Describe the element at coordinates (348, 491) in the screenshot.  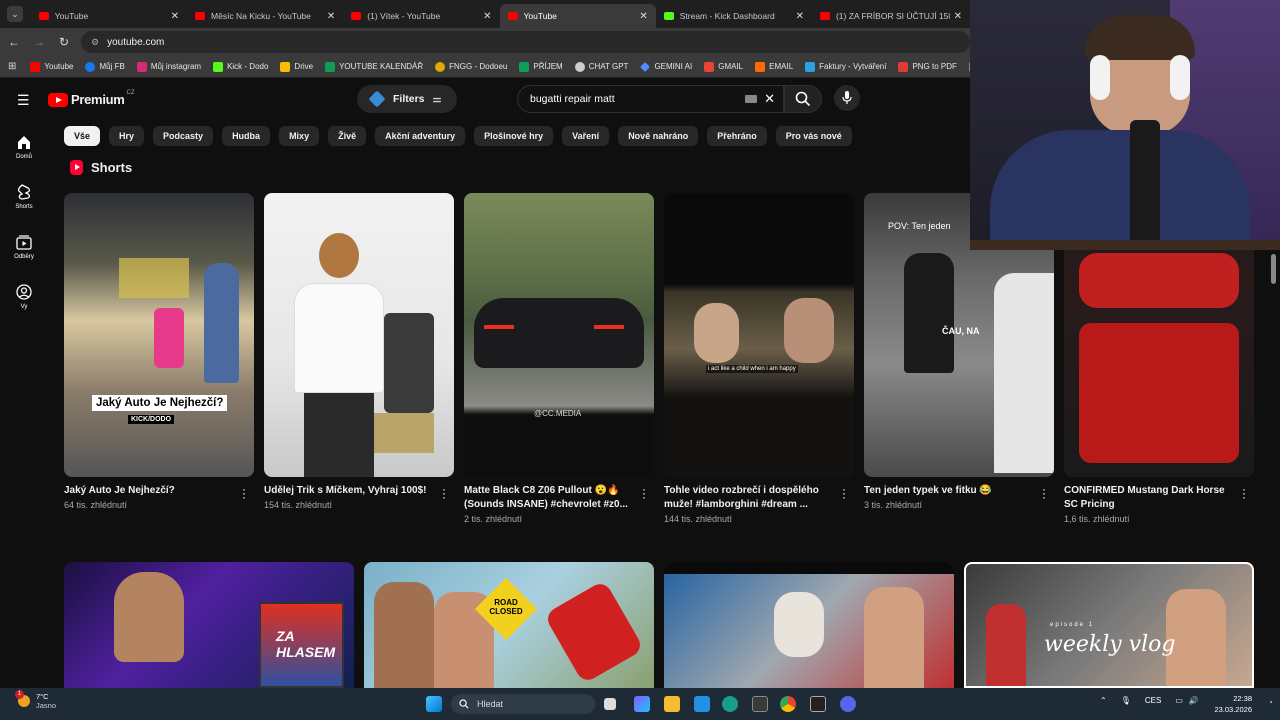
I see `short-title: Udělej Trik s Míčkem, Vyhraj 100$!` at that location.